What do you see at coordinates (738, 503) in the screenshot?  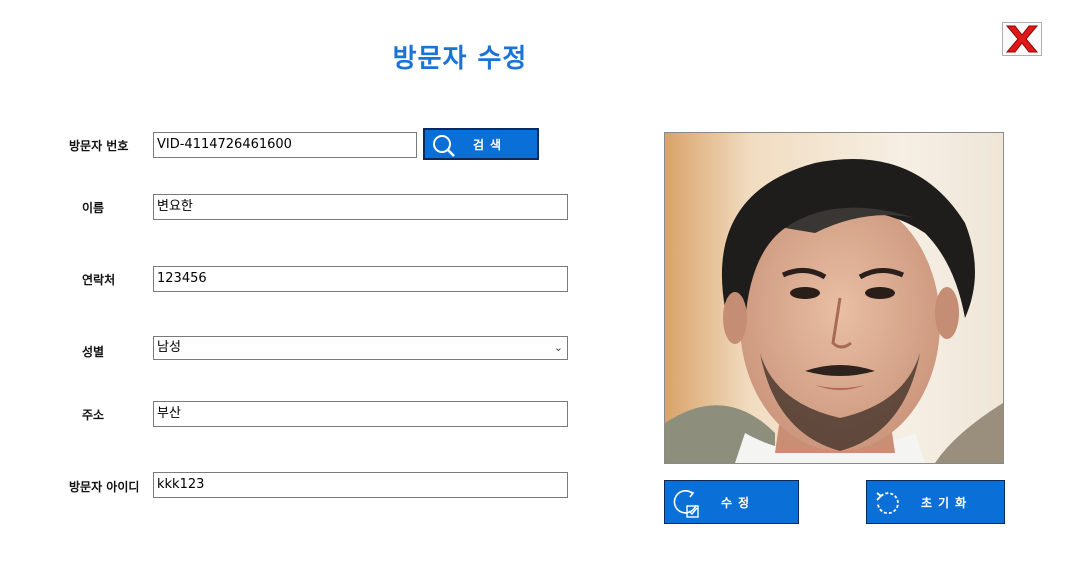 I see `modify-button-label: 수정` at bounding box center [738, 503].